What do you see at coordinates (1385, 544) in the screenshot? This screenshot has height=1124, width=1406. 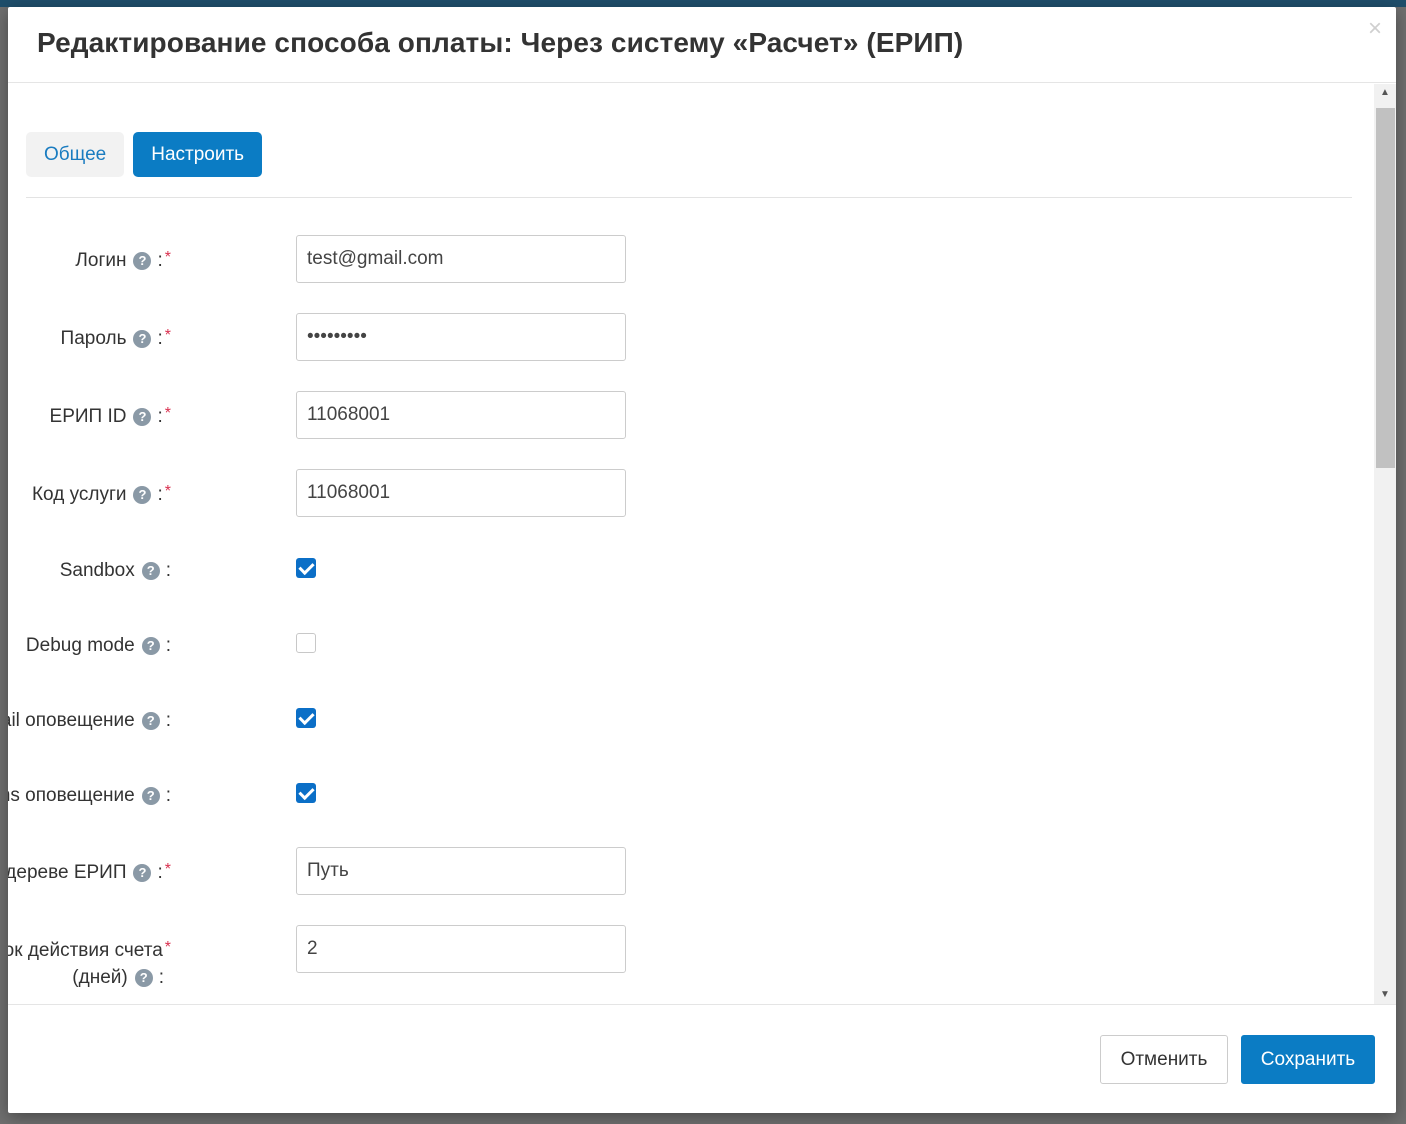 I see `scrollbar: ▲ ▼` at bounding box center [1385, 544].